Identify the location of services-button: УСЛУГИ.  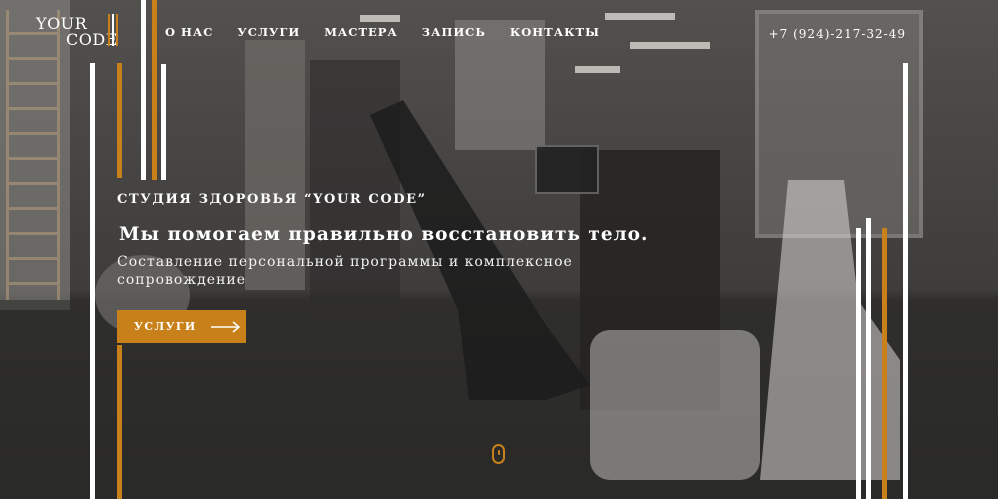
(181, 326).